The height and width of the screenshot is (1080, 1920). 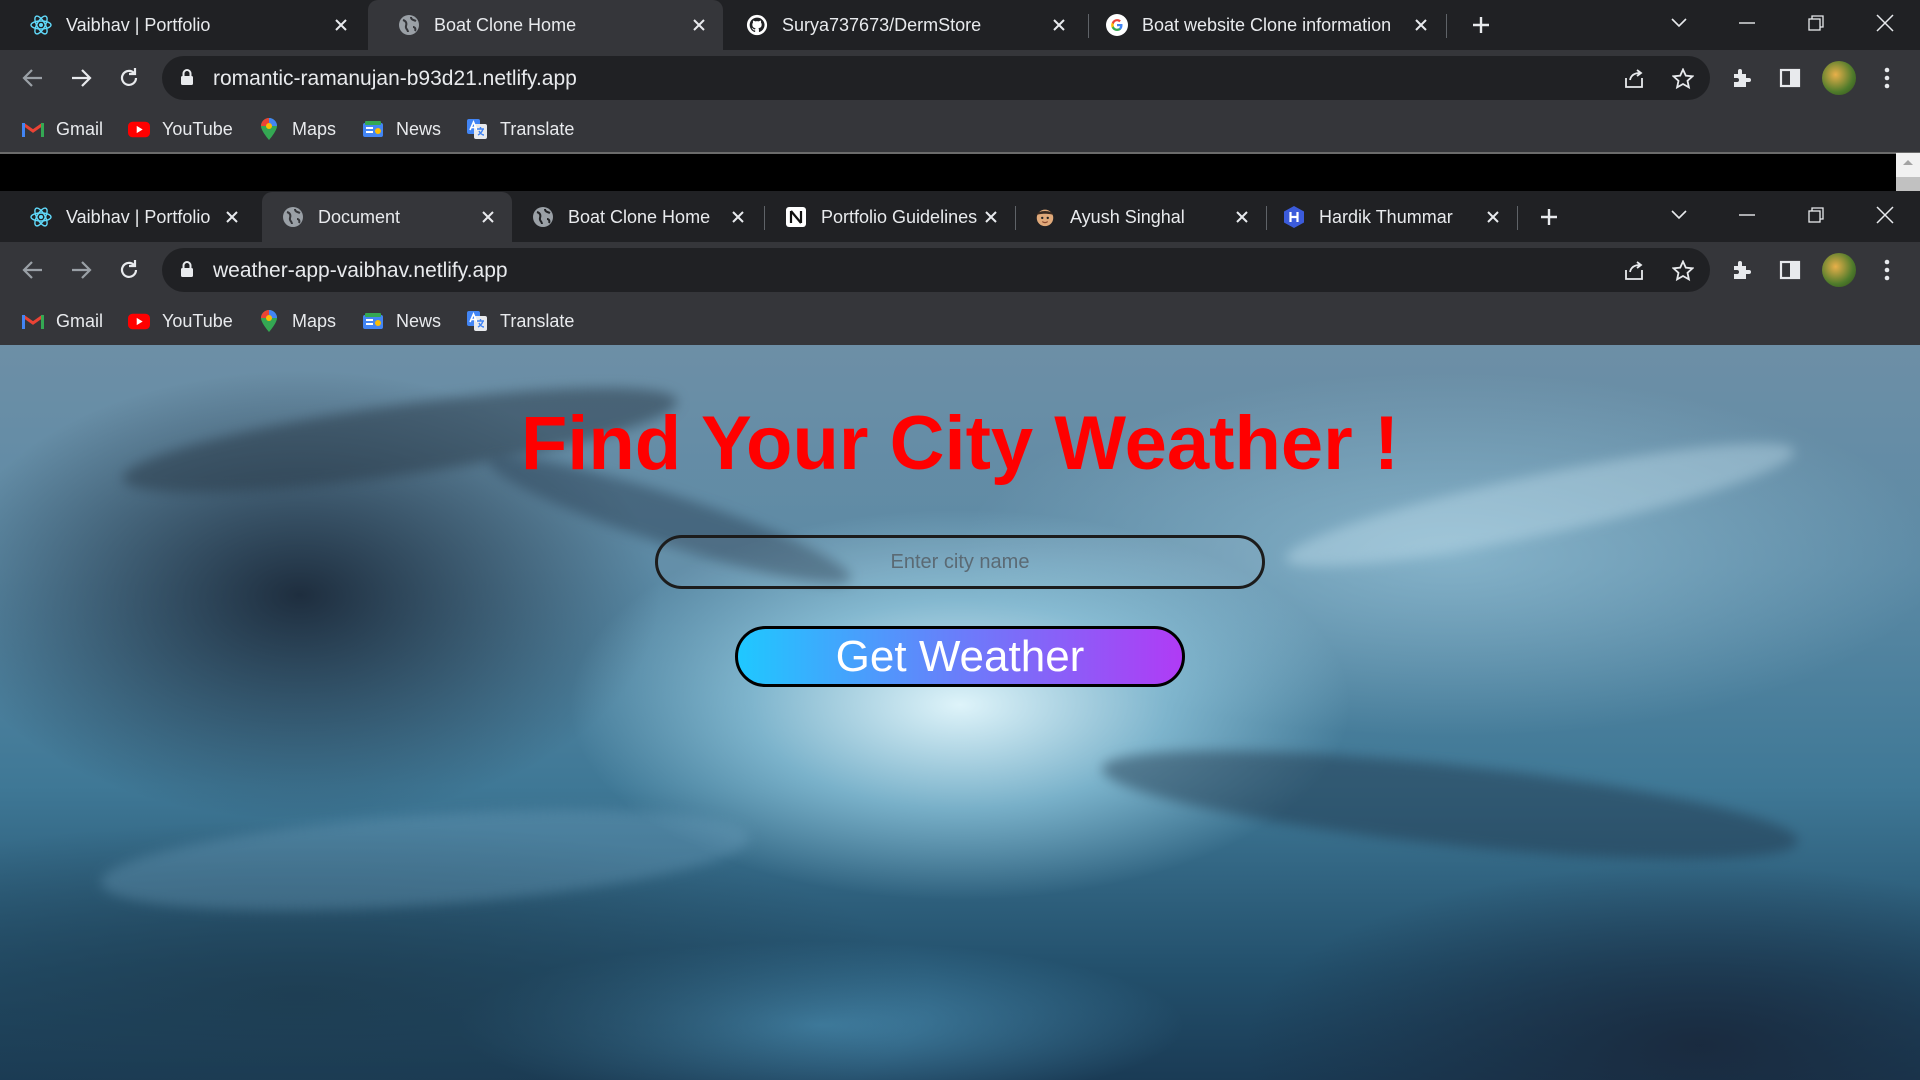 I want to click on scrollbar, so click(x=1908, y=172).